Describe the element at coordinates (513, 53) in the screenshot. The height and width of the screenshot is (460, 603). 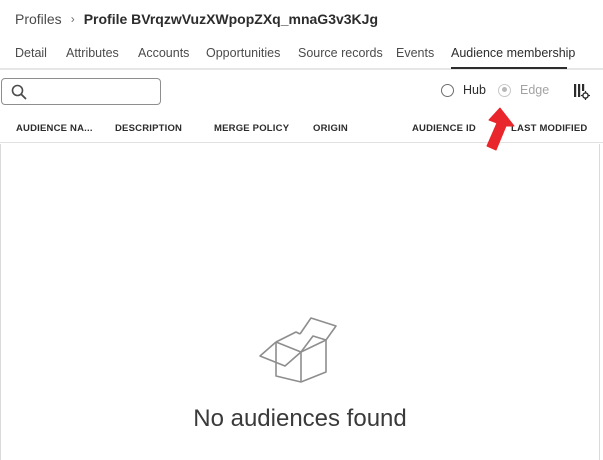
I see `tab-audience-membership: Audience membership` at that location.